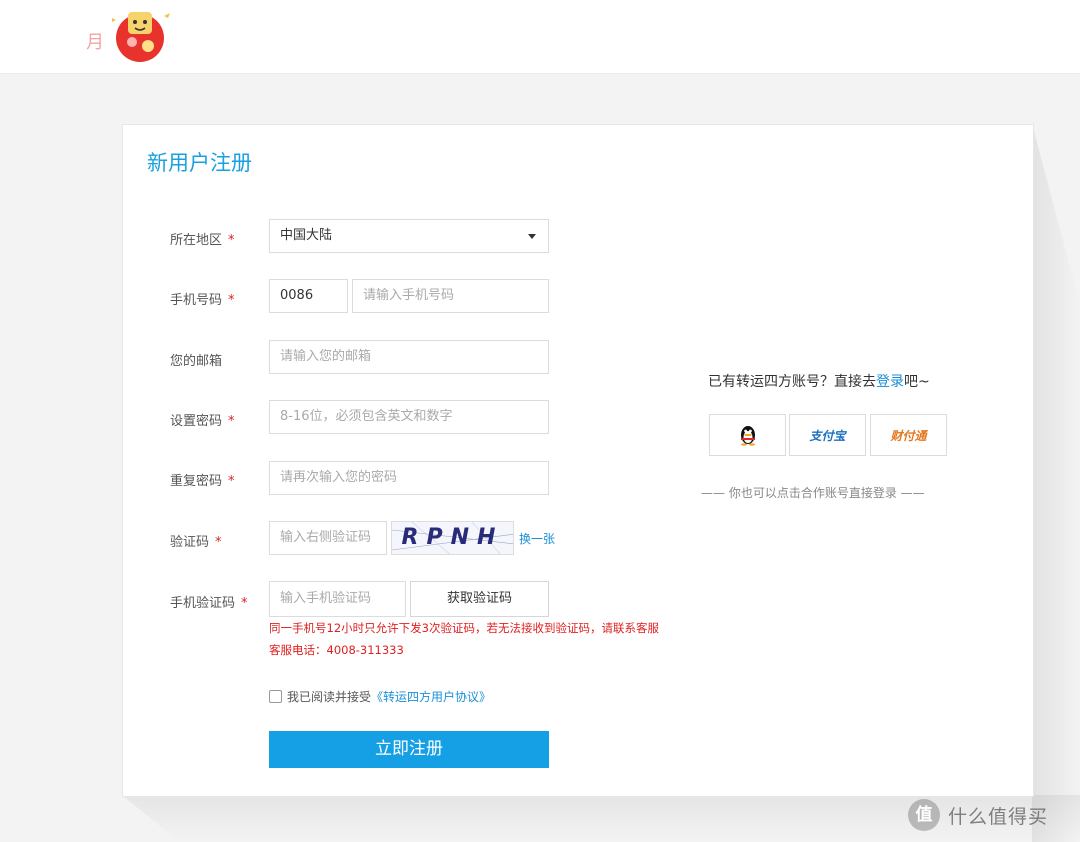  I want to click on captcha-label: 验证码 *, so click(196, 540).